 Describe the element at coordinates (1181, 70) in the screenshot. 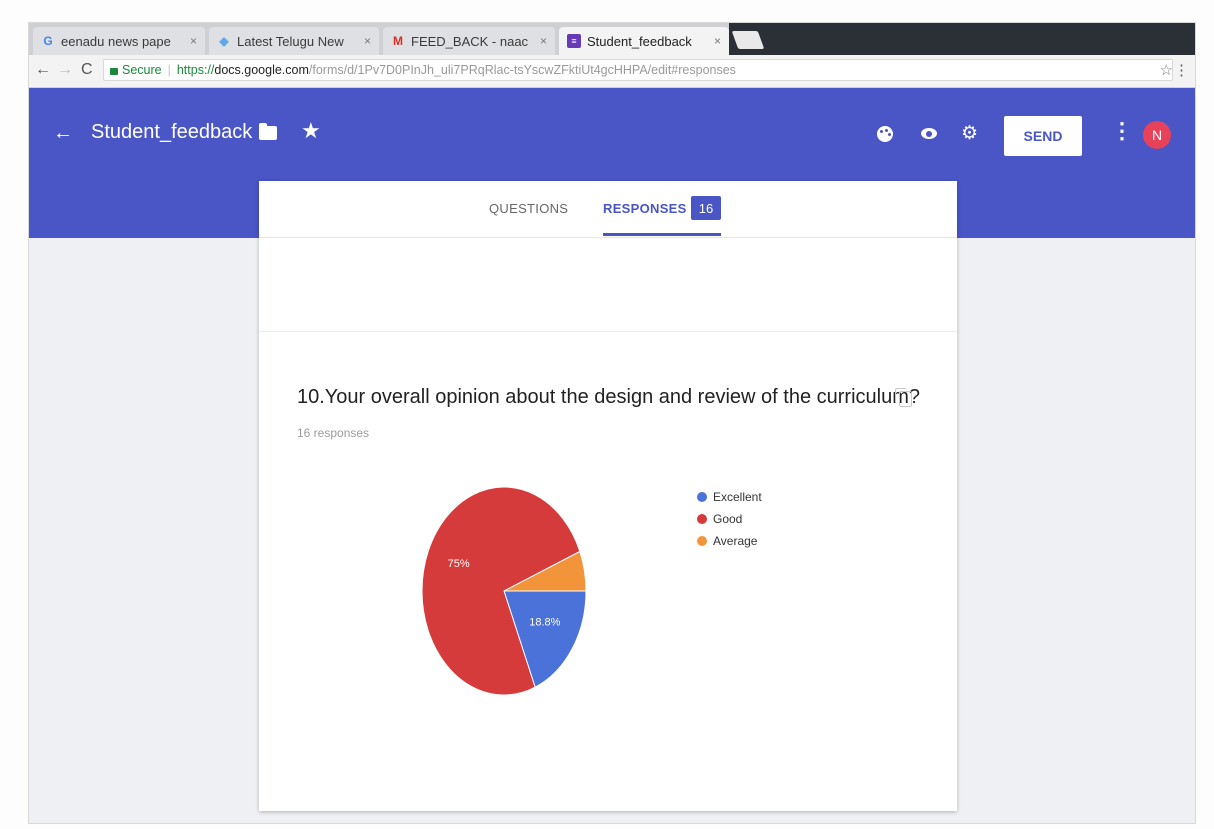

I see `browser-menu-icon: ⋮` at that location.